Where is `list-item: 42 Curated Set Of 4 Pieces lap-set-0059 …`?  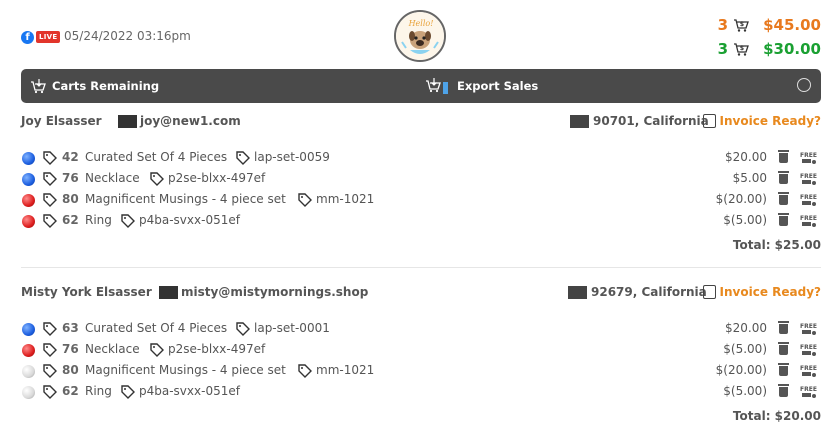 list-item: 42 Curated Set Of 4 Pieces lap-set-0059 … is located at coordinates (421, 159).